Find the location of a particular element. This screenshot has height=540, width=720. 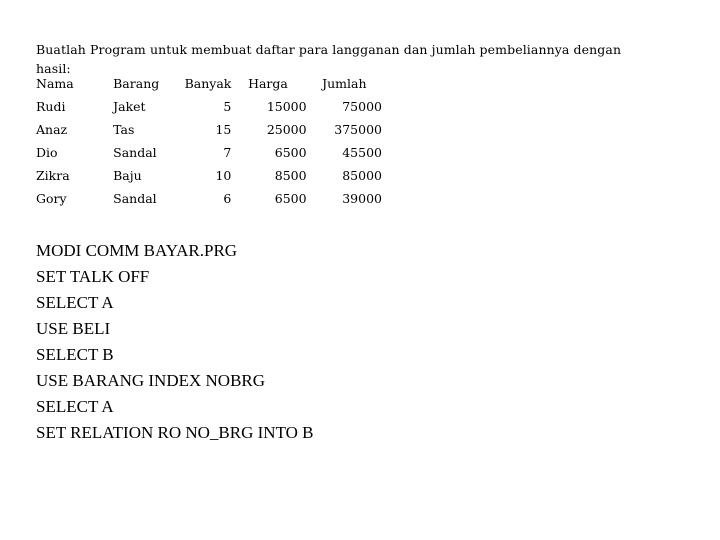

table-row: Dio Sandal 7 6500 45500 is located at coordinates (209, 152).